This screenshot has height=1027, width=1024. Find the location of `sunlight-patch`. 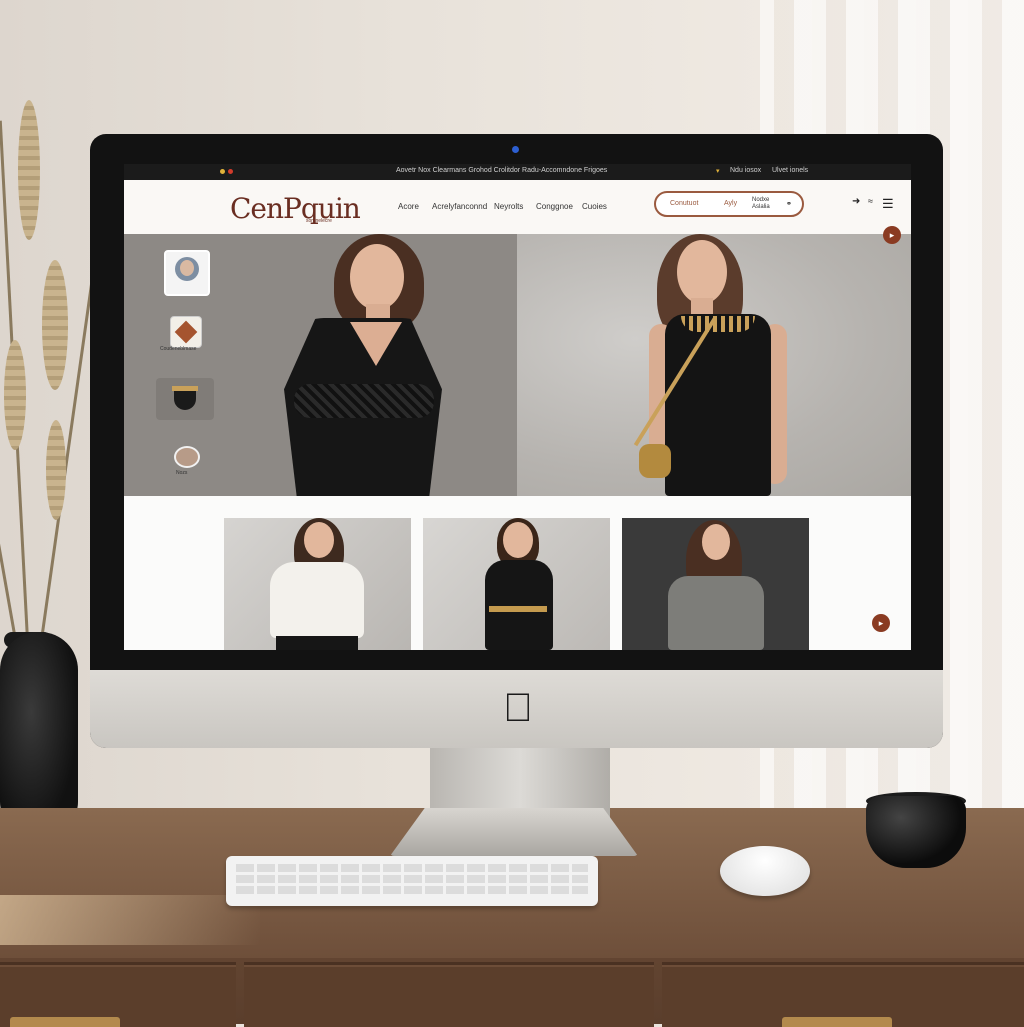

sunlight-patch is located at coordinates (130, 920).